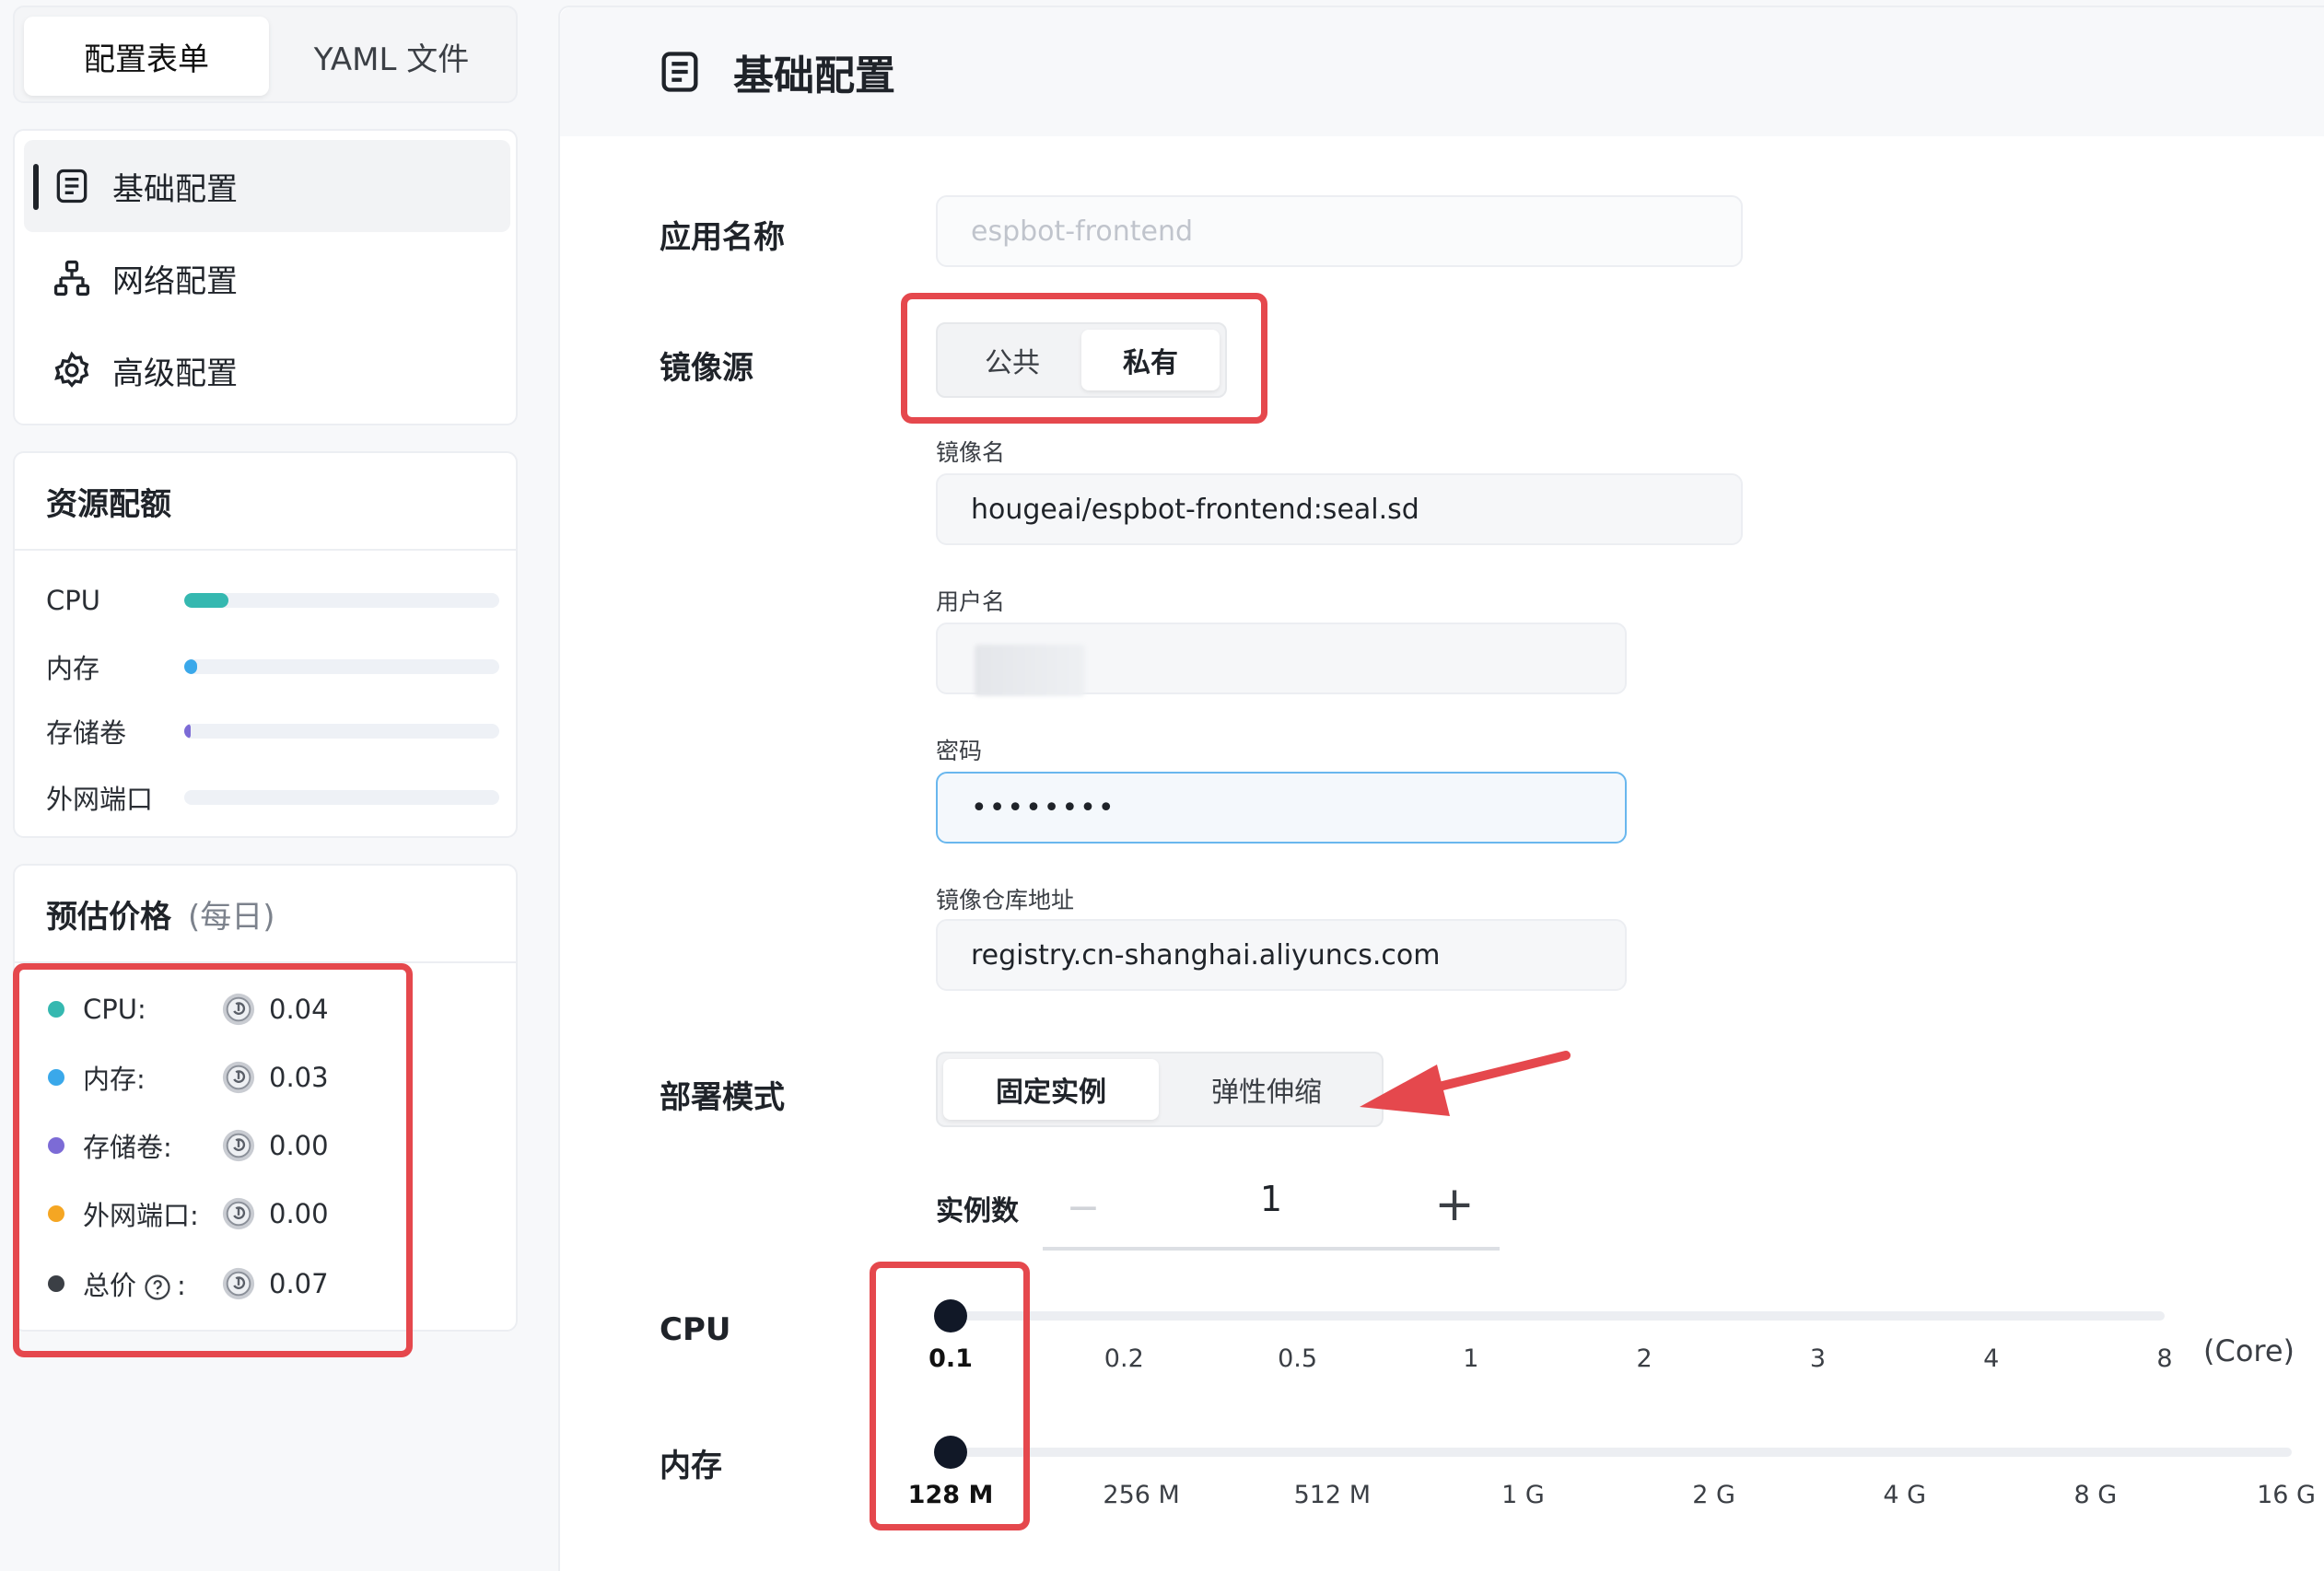 This screenshot has width=2324, height=1571. I want to click on image-source-toggle: 公共 私有, so click(1081, 360).